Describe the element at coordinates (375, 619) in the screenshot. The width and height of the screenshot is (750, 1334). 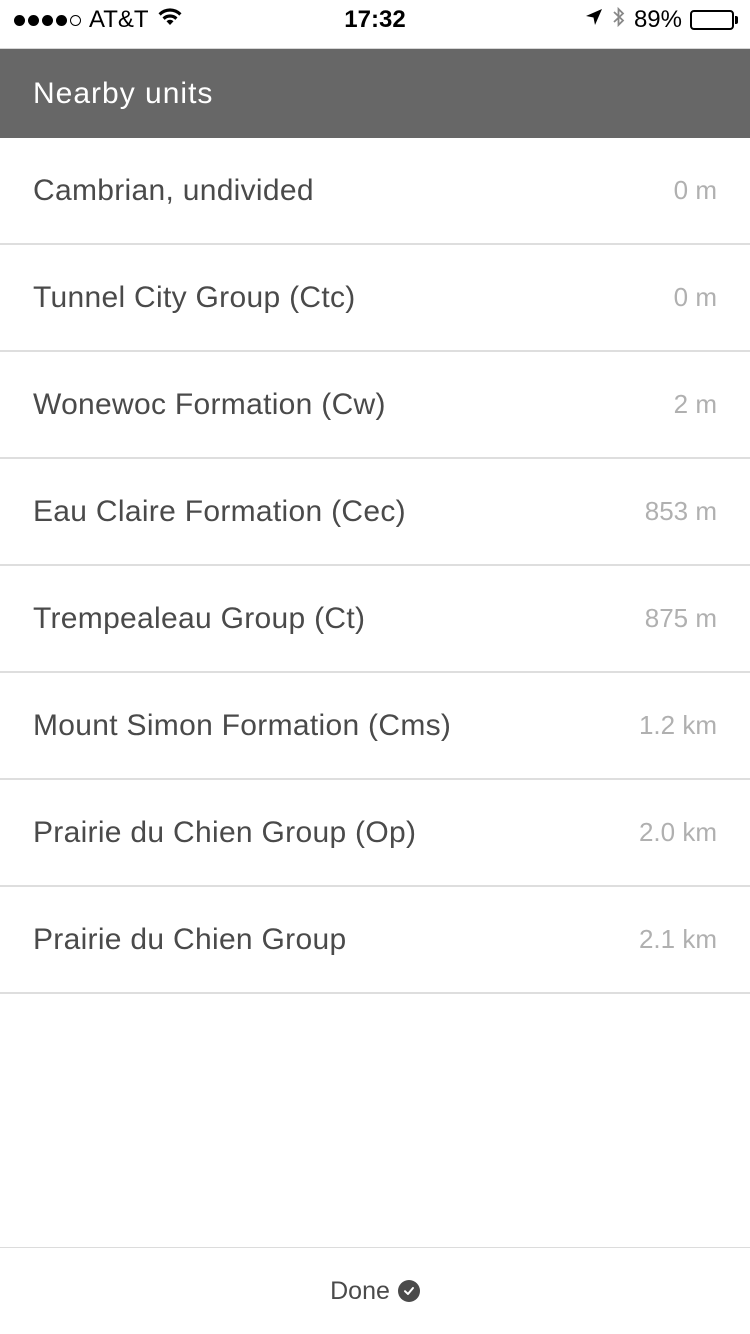
I see `list-item: Trempealeau Group (Ct) 875 m` at that location.